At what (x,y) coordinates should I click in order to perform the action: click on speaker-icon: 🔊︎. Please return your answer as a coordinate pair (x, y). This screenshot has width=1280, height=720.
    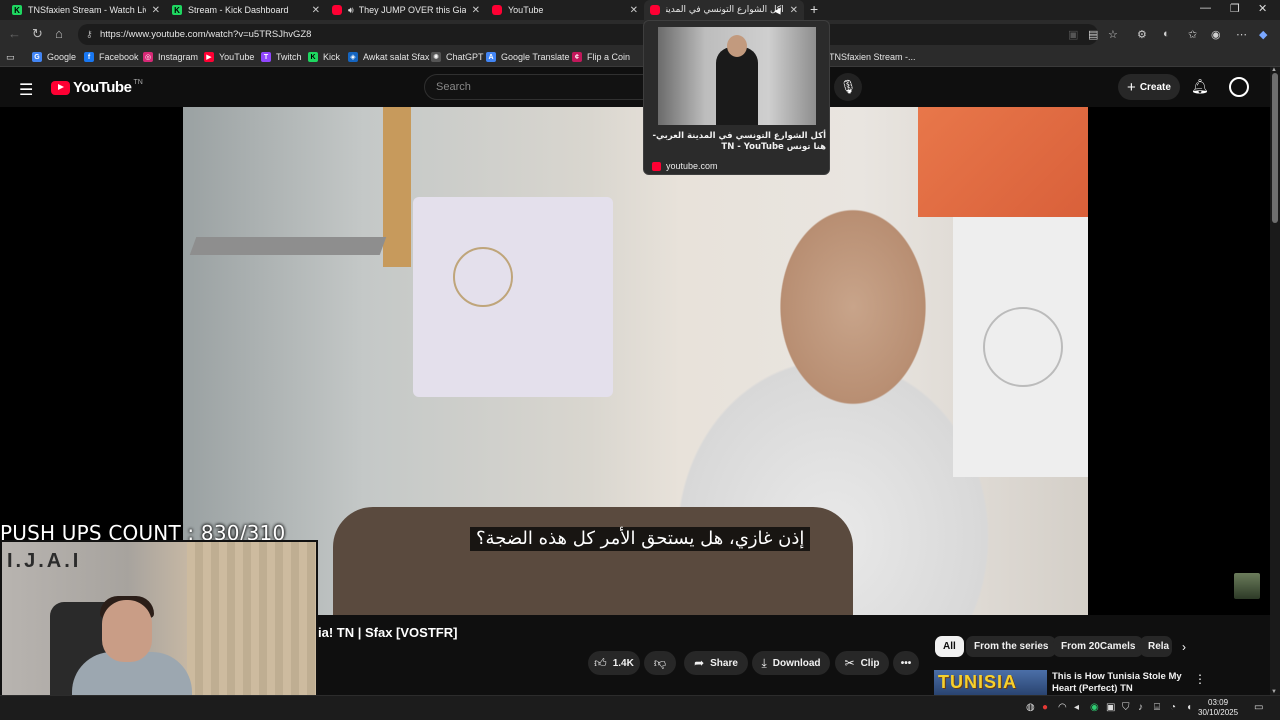
    Looking at the image, I should click on (351, 10).